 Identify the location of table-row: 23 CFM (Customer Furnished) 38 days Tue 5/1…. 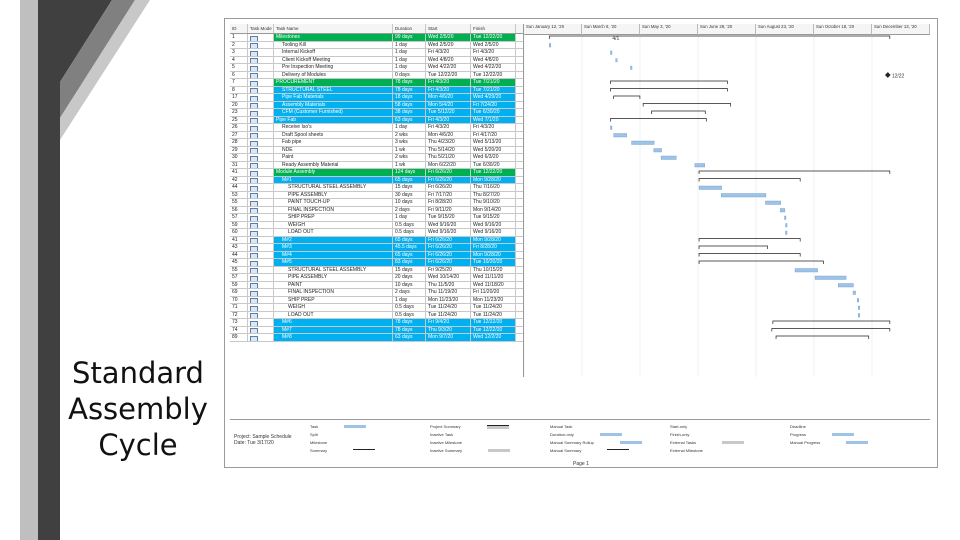
(376, 113).